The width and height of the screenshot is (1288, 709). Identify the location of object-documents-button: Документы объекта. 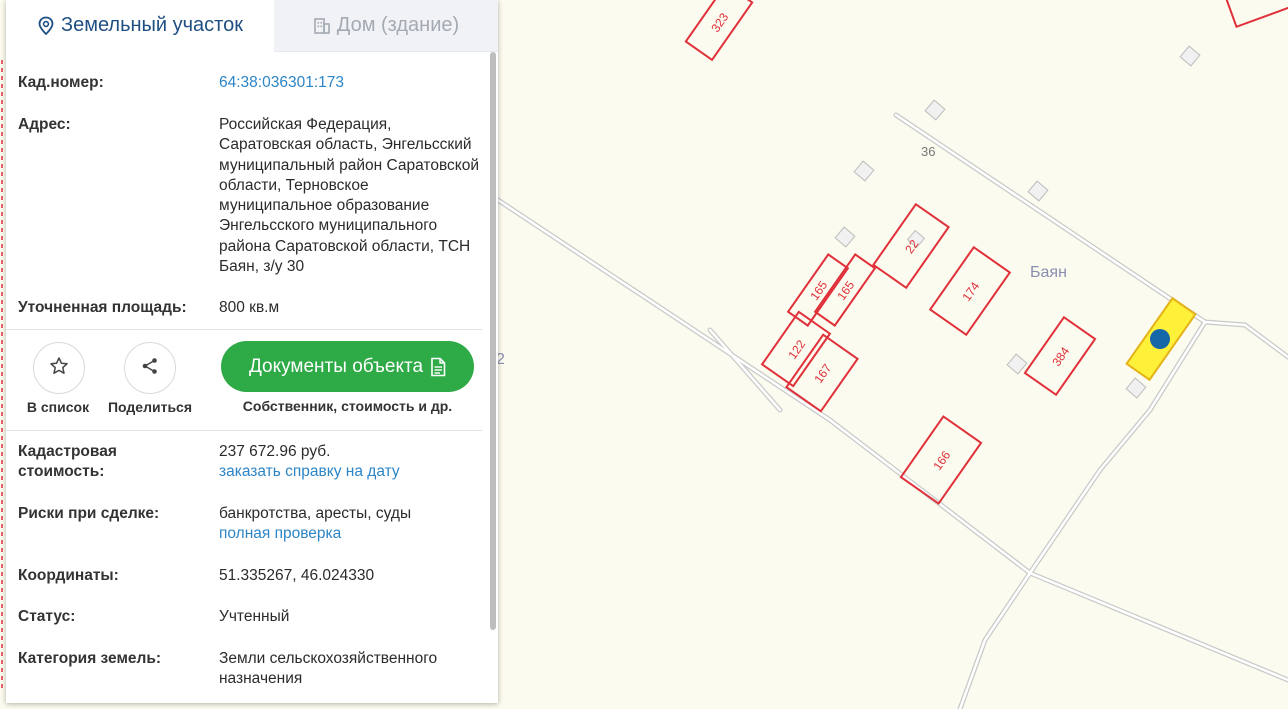
(347, 366).